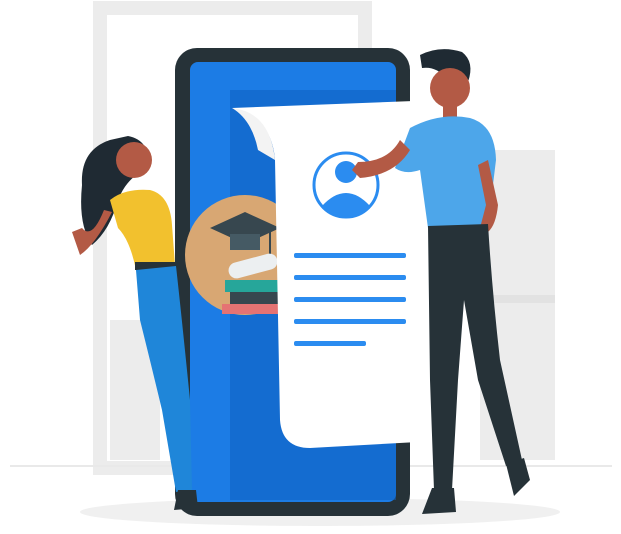 This screenshot has height=534, width=621. Describe the element at coordinates (142, 229) in the screenshot. I see `woman-shirt` at that location.